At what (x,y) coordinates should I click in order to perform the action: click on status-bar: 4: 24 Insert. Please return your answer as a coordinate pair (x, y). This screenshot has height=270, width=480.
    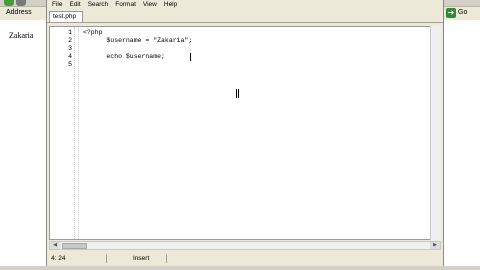
    Looking at the image, I should click on (245, 258).